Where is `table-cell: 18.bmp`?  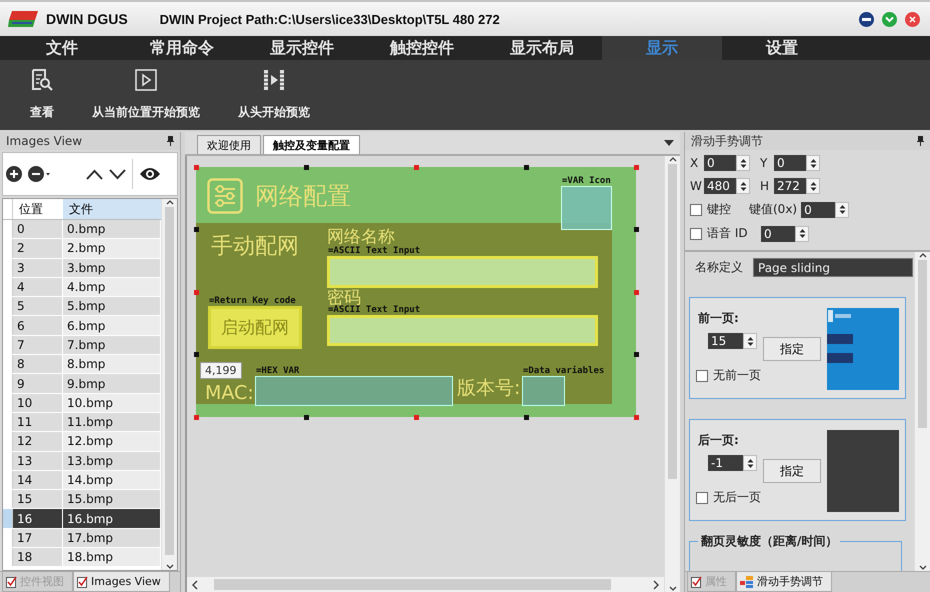 table-cell: 18.bmp is located at coordinates (112, 557).